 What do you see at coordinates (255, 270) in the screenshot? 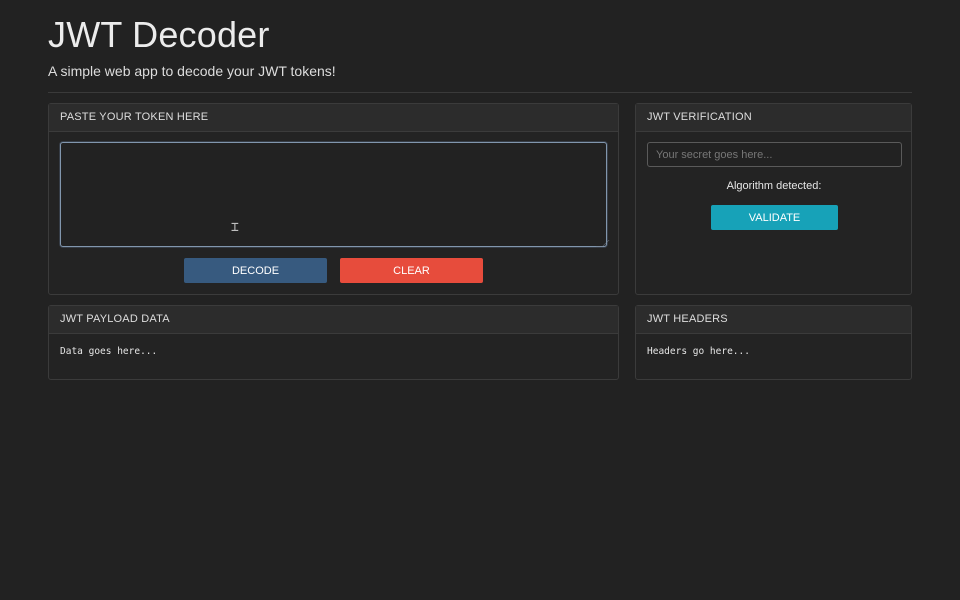
I see `decode-button: DECODE` at bounding box center [255, 270].